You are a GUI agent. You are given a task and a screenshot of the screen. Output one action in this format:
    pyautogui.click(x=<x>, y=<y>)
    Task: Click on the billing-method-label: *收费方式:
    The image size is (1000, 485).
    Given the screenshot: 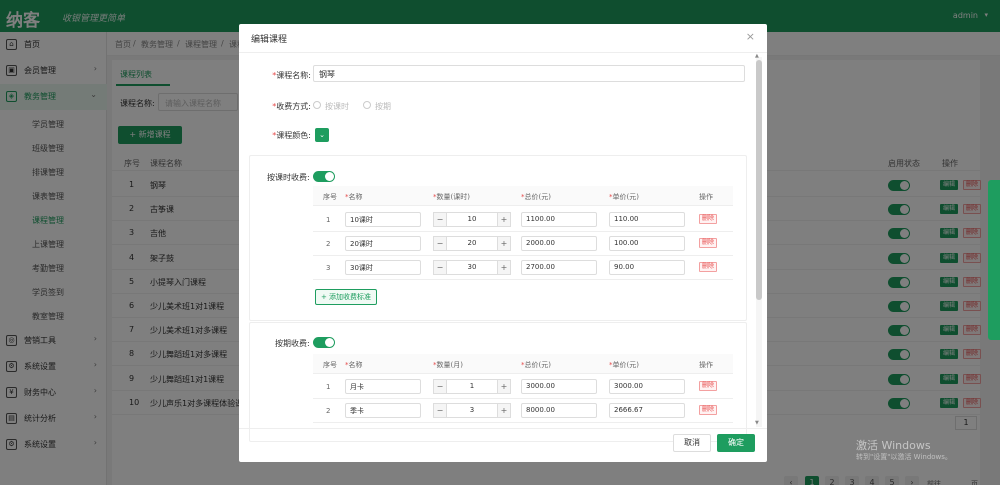 What is the action you would take?
    pyautogui.click(x=291, y=106)
    